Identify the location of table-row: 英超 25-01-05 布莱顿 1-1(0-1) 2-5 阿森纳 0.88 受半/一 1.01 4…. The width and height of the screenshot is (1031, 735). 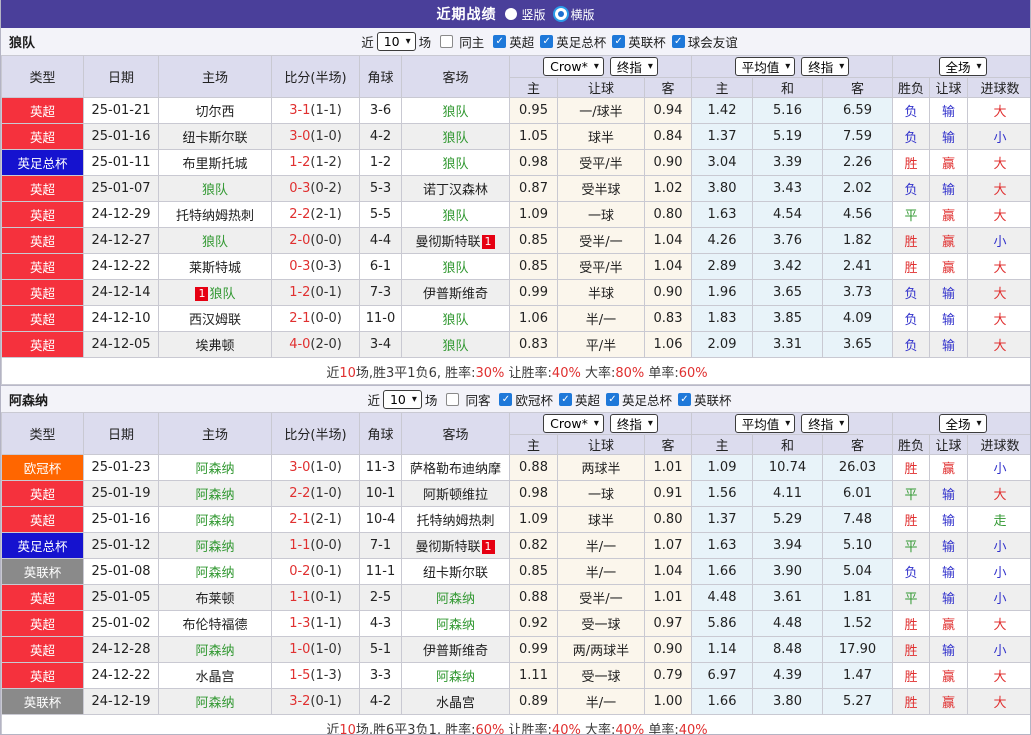
(515, 597).